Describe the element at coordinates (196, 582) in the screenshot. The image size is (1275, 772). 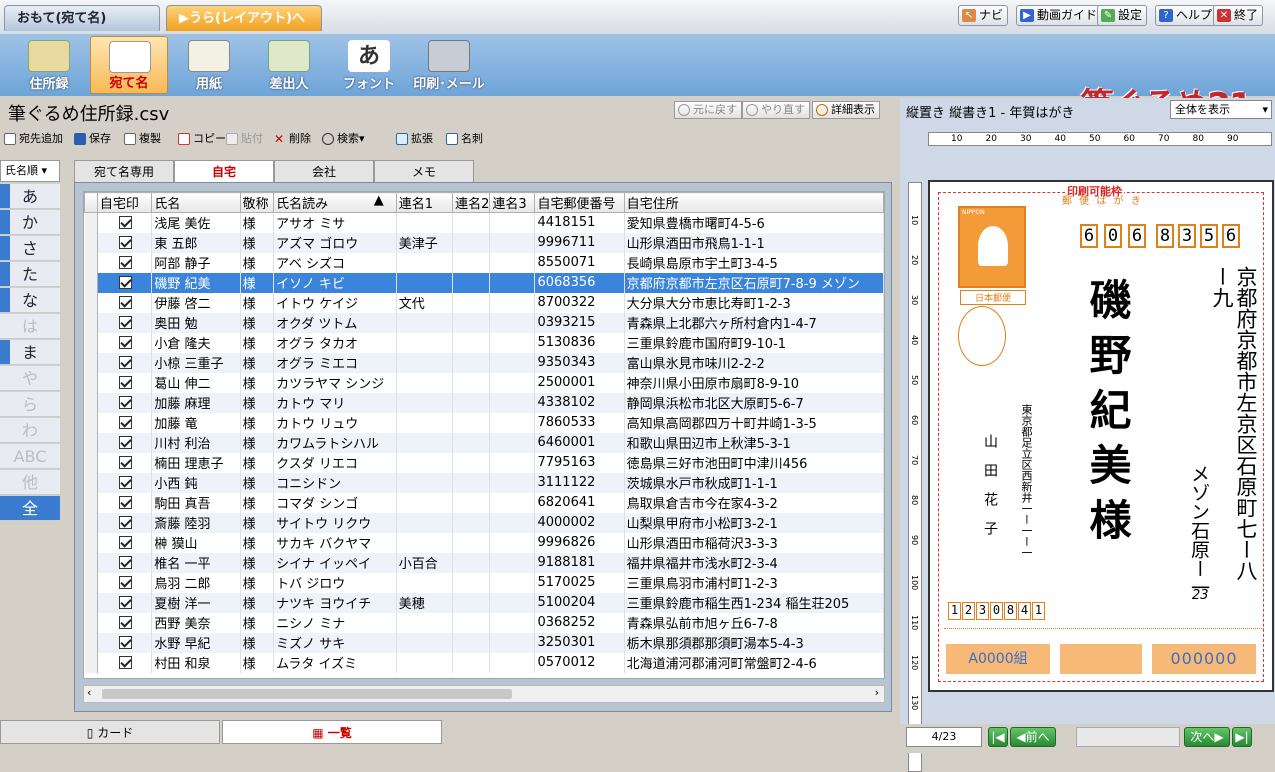
I see `name-cell: 鳥羽 二郎` at that location.